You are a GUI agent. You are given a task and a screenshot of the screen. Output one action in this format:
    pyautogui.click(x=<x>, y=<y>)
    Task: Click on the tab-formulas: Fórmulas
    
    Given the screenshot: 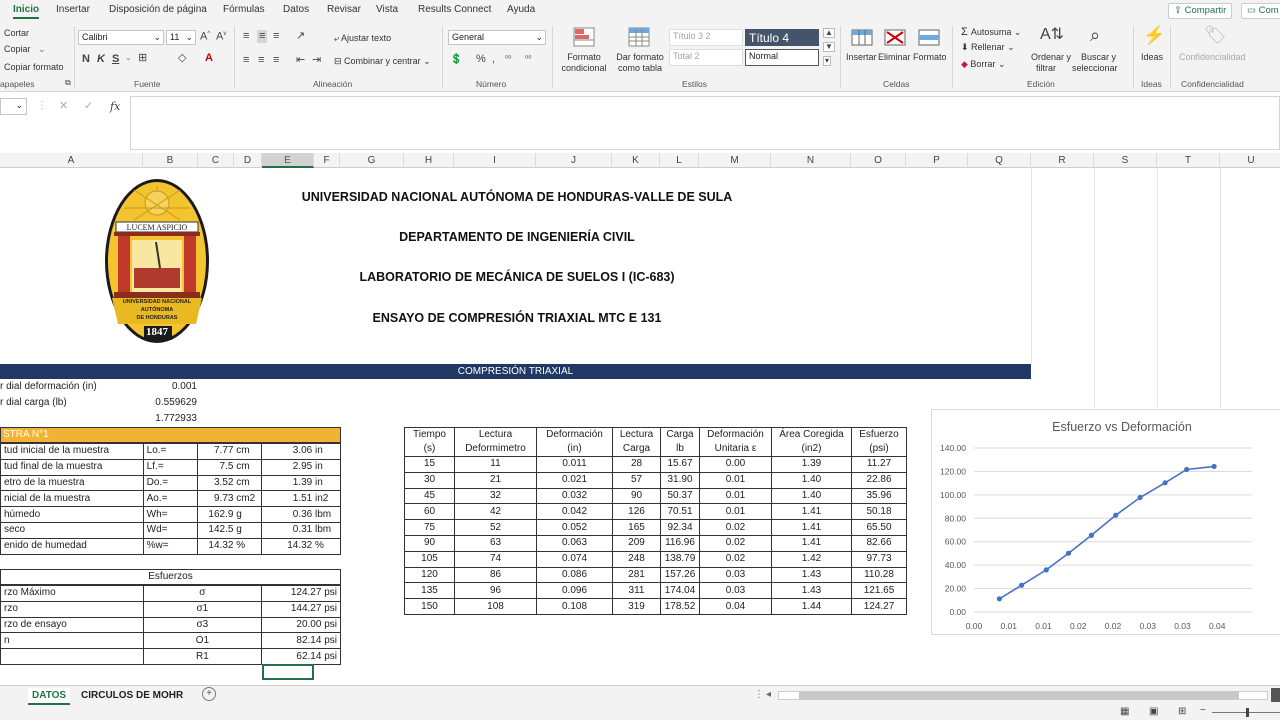 What is the action you would take?
    pyautogui.click(x=244, y=9)
    